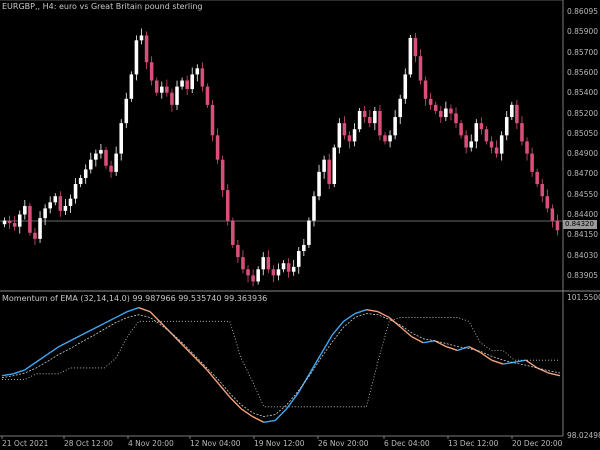  Describe the element at coordinates (583, 52) in the screenshot. I see `price-tick-label: 0.85700` at that location.